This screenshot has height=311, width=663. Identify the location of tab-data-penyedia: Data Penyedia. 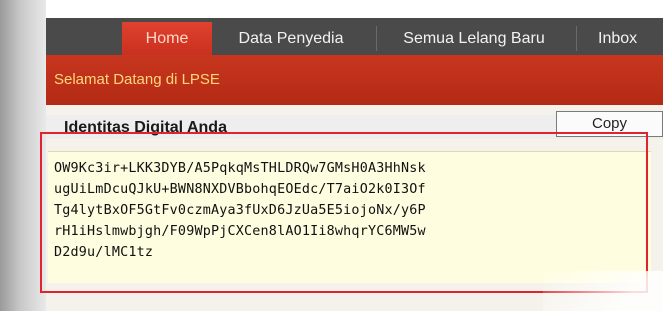
(291, 38).